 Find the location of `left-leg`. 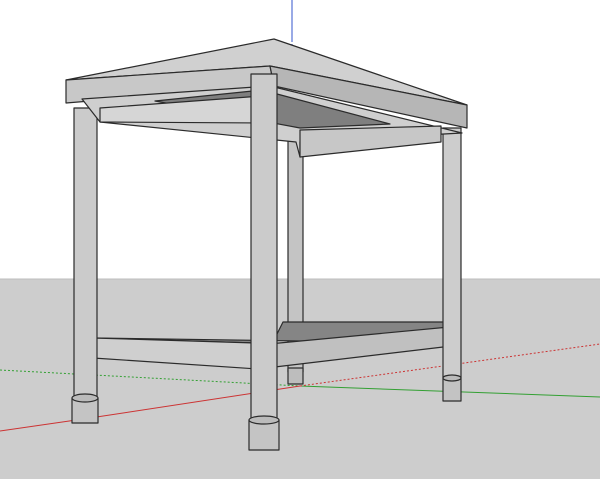

left-leg is located at coordinates (85, 265).